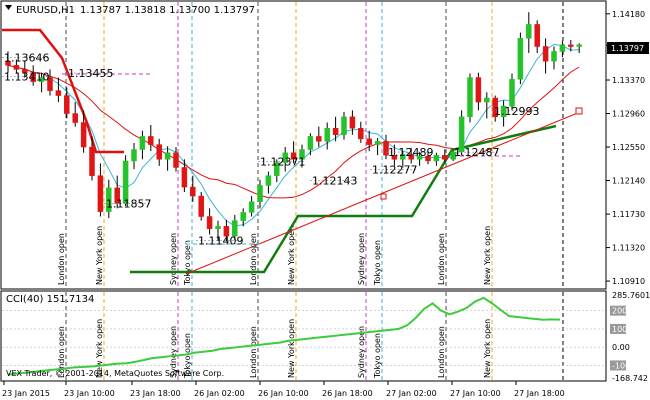 The width and height of the screenshot is (650, 400). I want to click on level-label: 1.12489, so click(411, 152).